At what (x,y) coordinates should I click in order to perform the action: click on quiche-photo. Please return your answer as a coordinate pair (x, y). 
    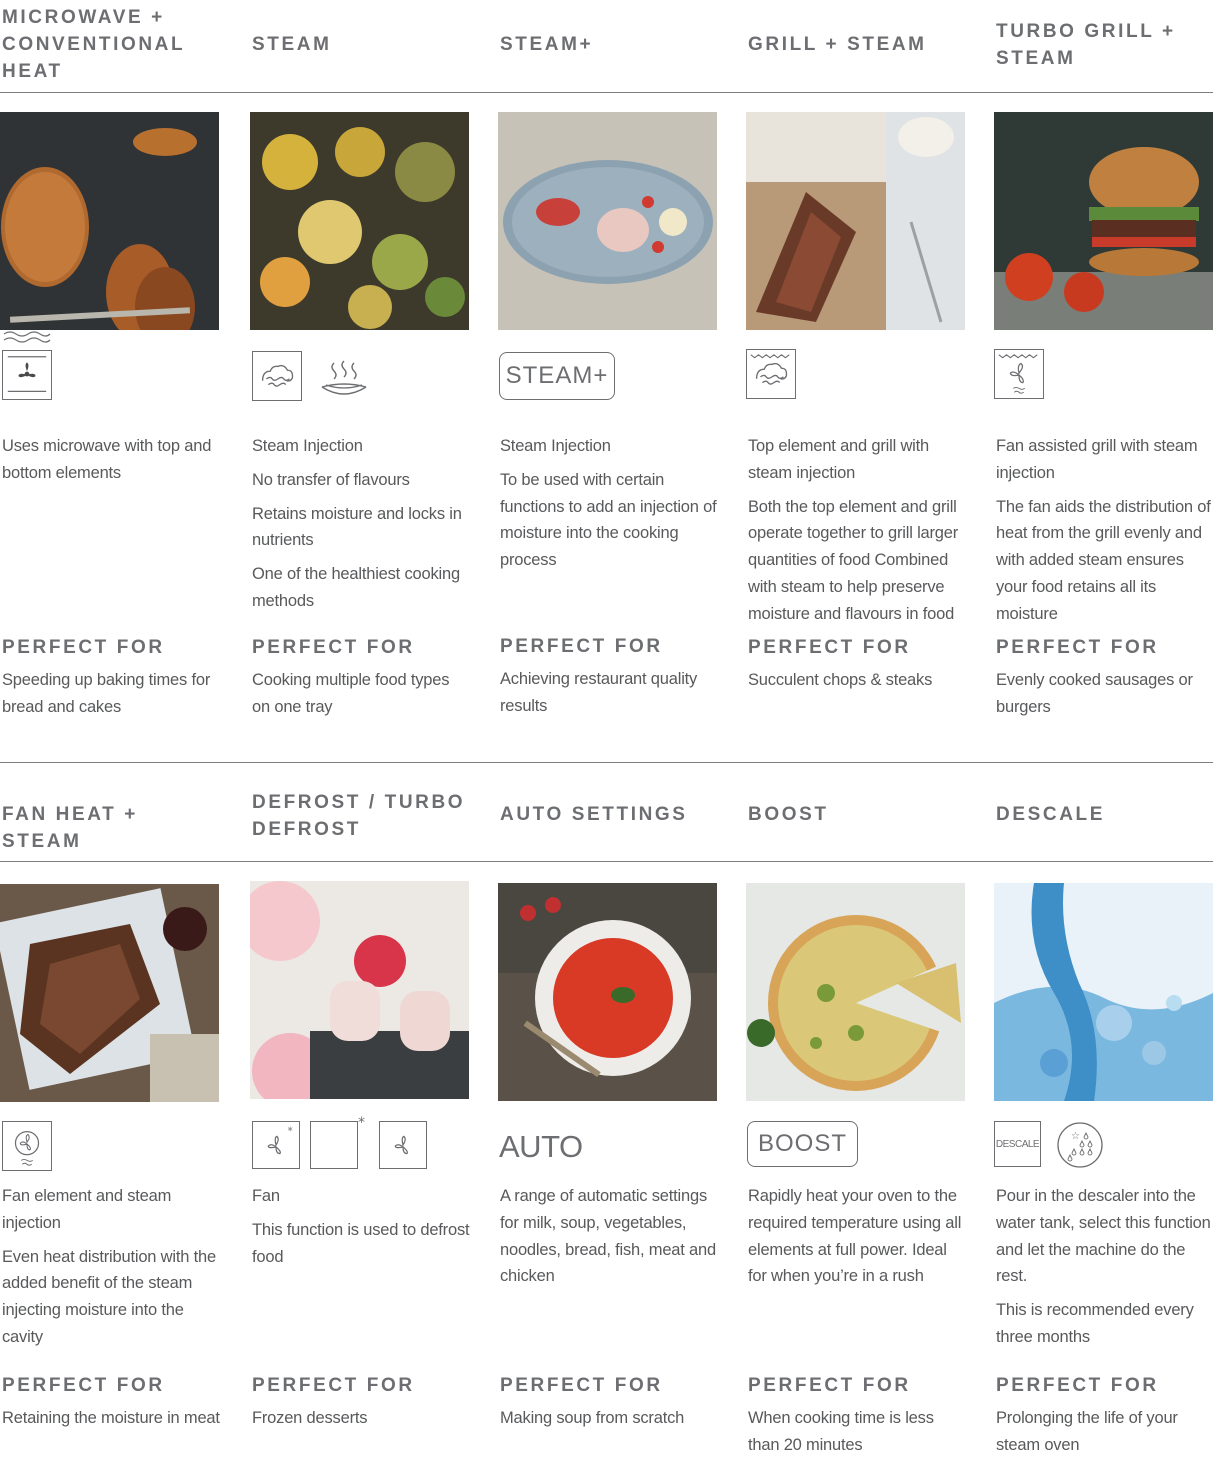
    Looking at the image, I should click on (855, 992).